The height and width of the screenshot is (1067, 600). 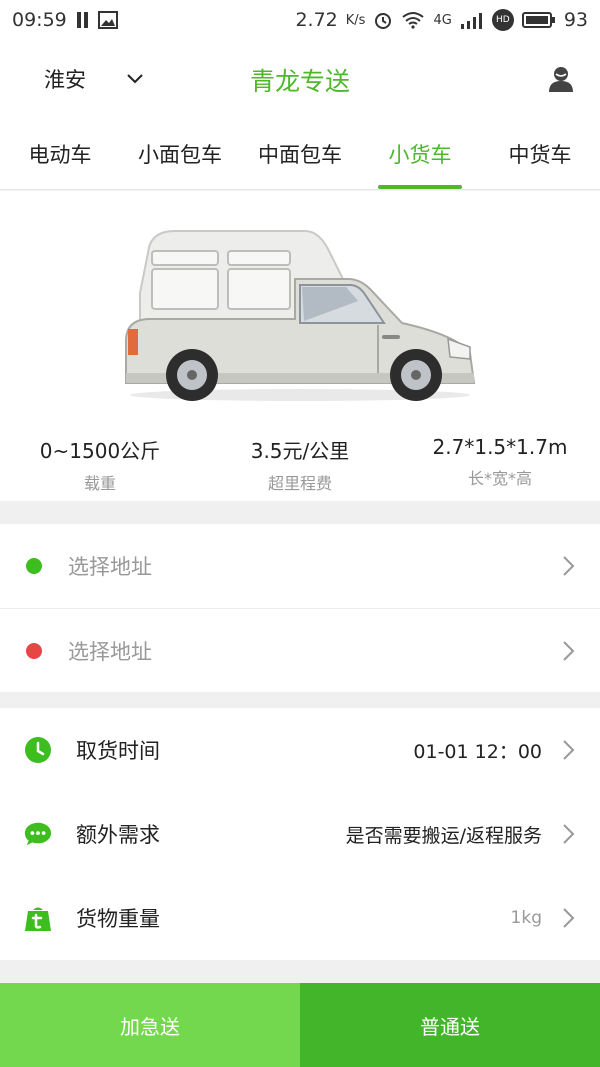 I want to click on pickup-dot-icon, so click(x=34, y=566).